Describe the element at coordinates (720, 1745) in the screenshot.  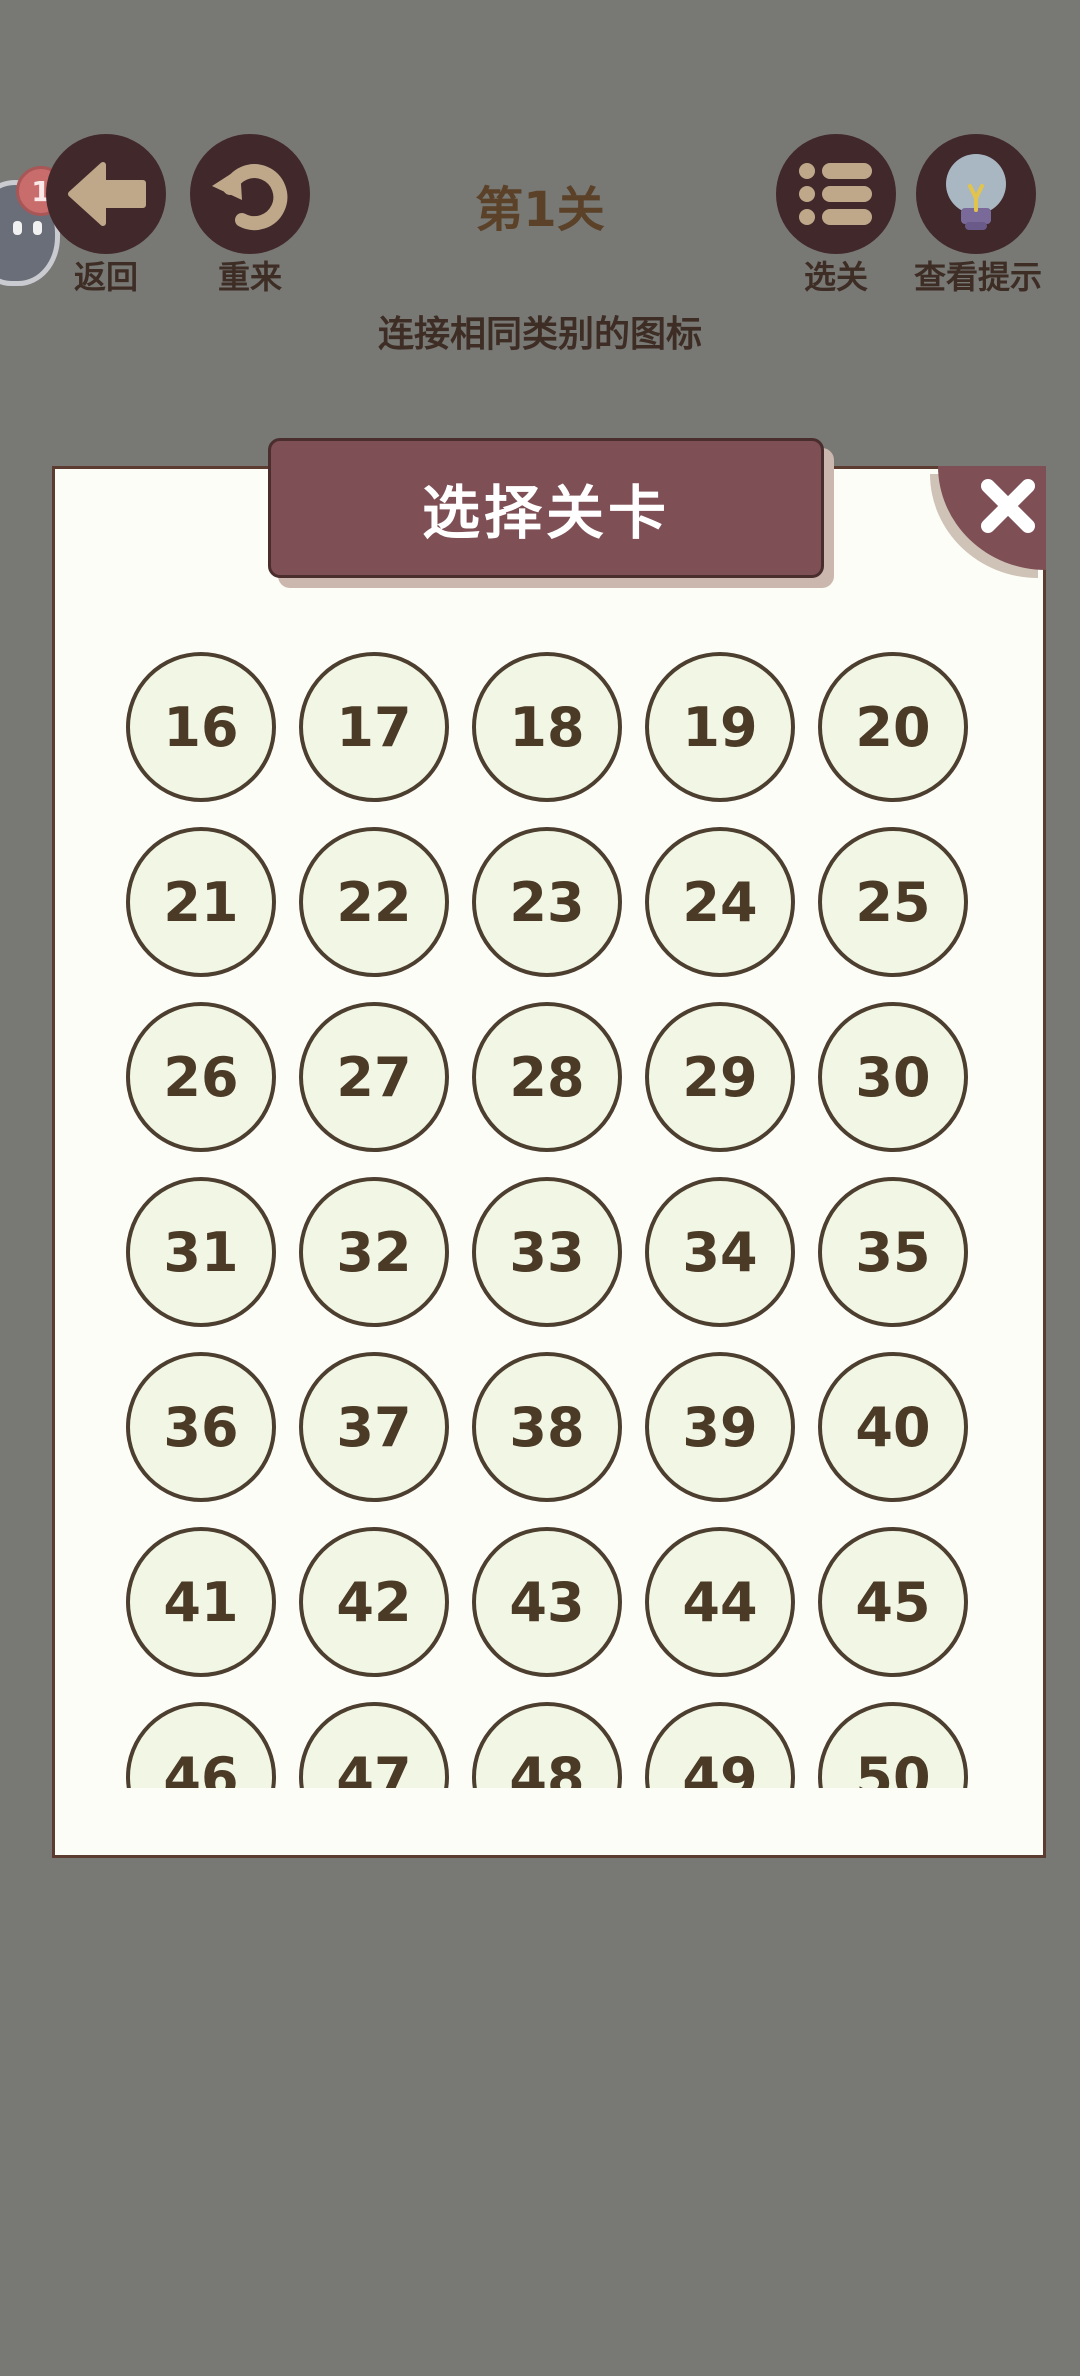
I see `level-button-49: 49` at that location.